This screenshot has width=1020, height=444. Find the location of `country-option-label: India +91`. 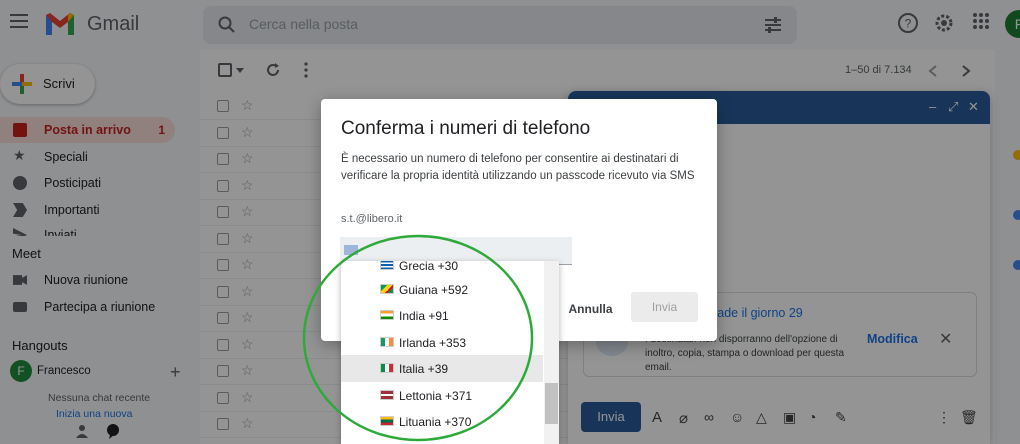

country-option-label: India +91 is located at coordinates (424, 316).